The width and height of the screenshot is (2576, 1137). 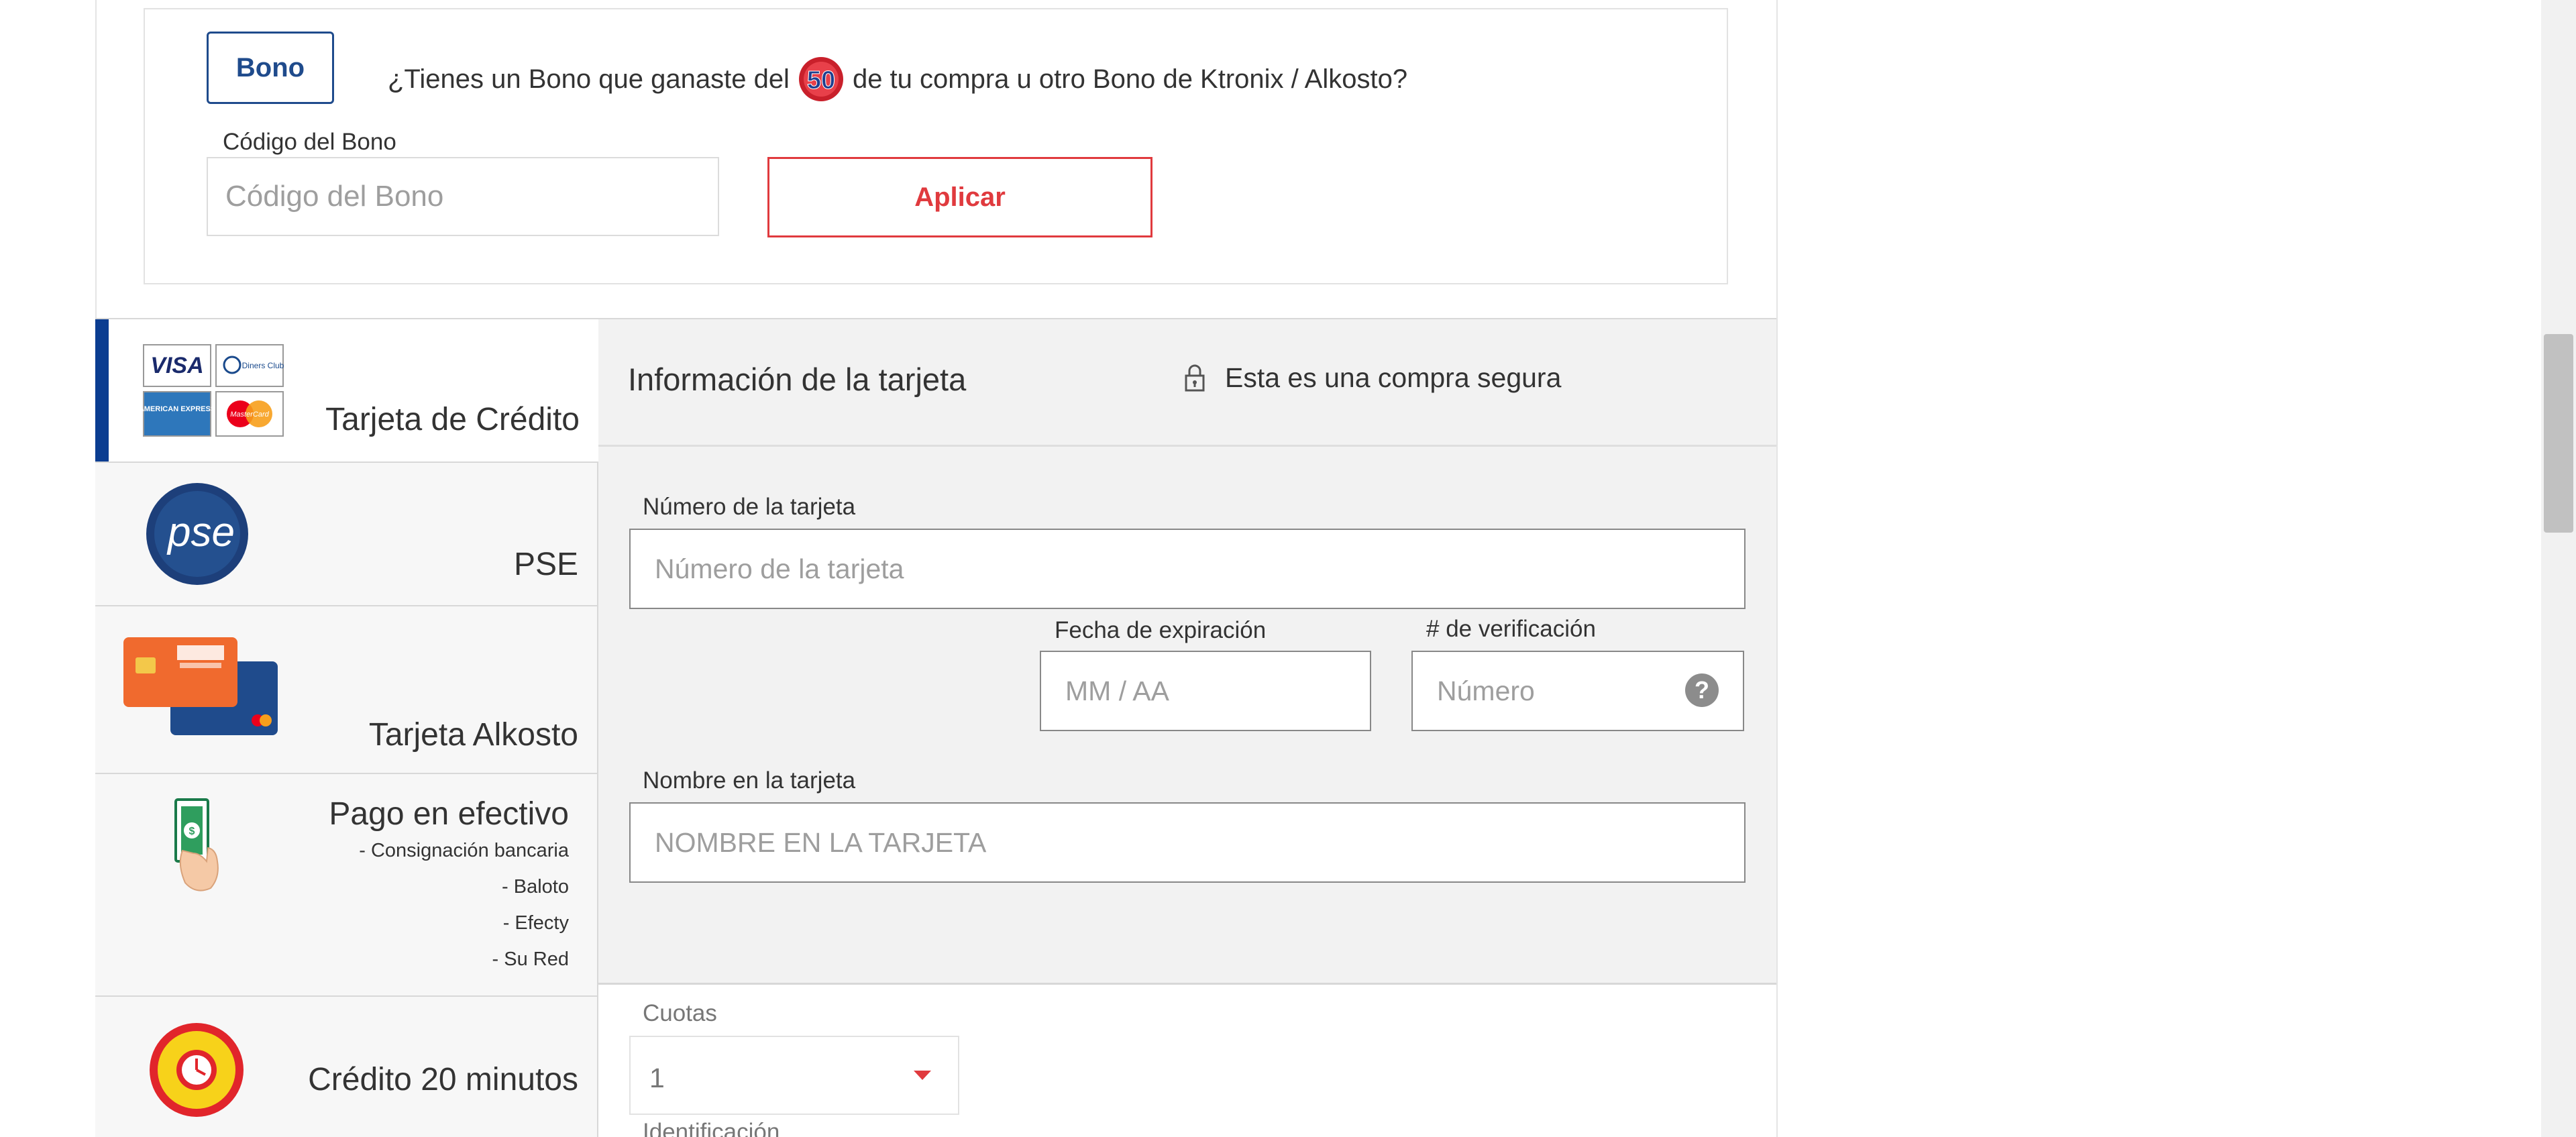 I want to click on credito-20-minutos-icon, so click(x=197, y=1070).